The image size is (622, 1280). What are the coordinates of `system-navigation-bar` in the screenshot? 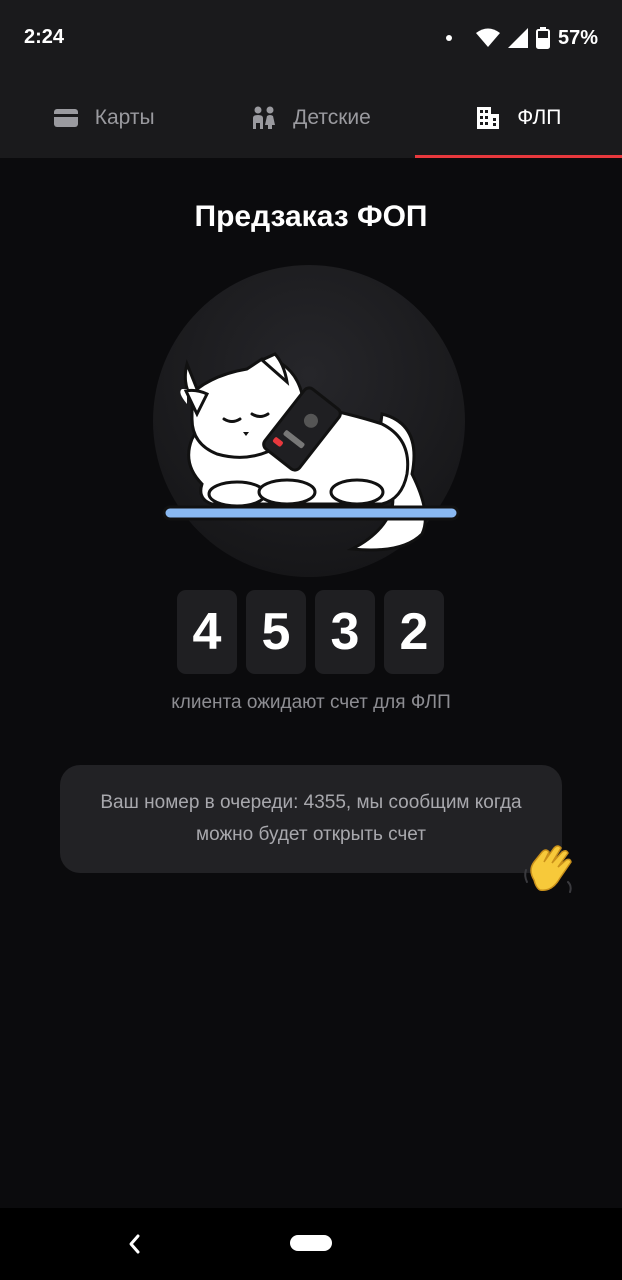 It's located at (311, 1244).